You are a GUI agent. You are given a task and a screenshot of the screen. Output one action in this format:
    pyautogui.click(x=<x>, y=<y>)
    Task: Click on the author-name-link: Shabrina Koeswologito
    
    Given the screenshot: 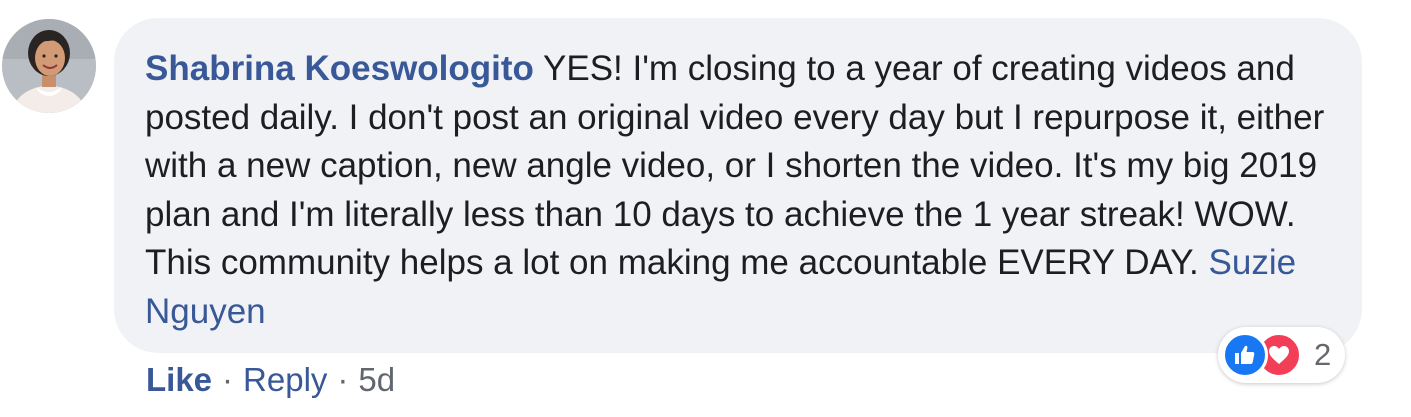 What is the action you would take?
    pyautogui.click(x=339, y=68)
    